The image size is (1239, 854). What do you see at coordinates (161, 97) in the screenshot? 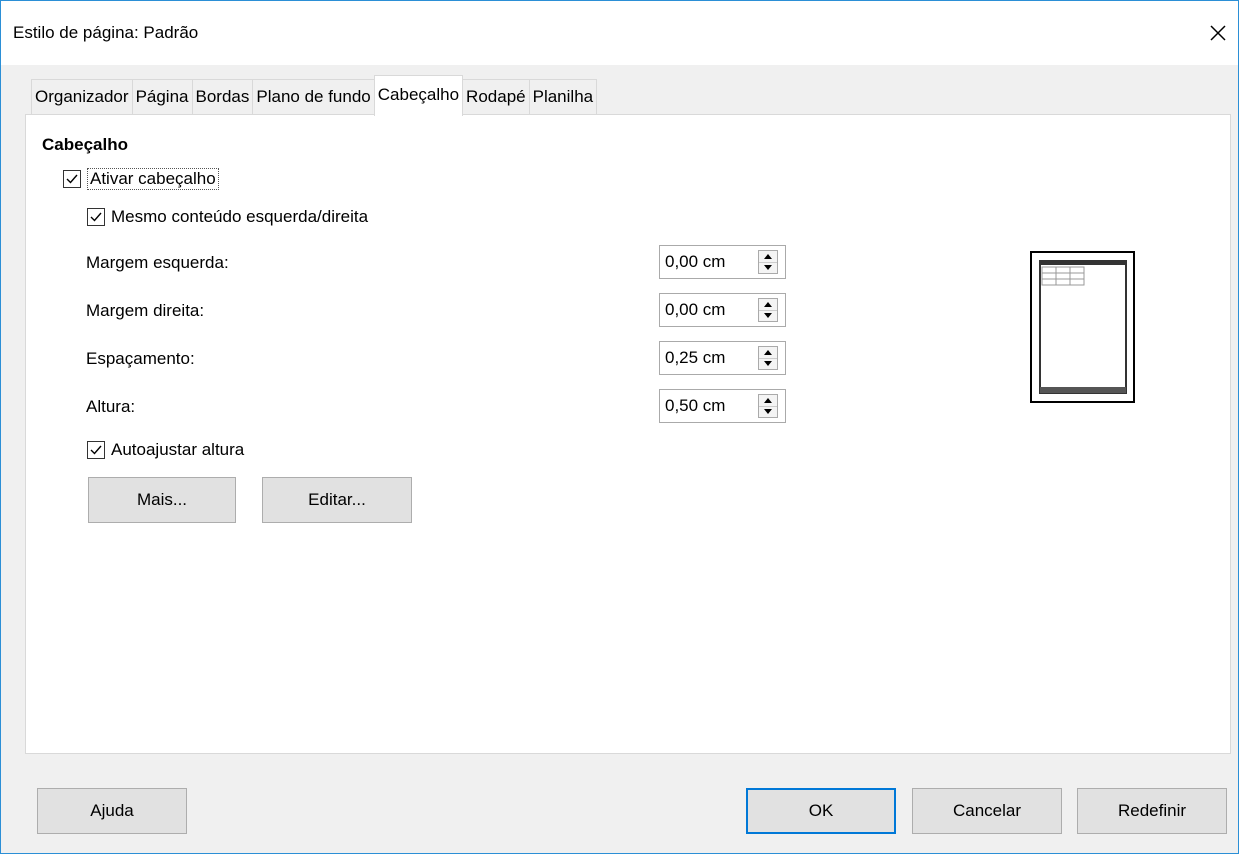
I see `tab-page: Página` at bounding box center [161, 97].